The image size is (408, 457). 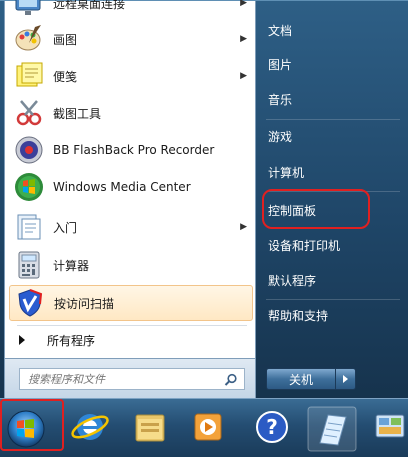 What do you see at coordinates (132, 340) in the screenshot?
I see `all-programs-button: 所有程序` at bounding box center [132, 340].